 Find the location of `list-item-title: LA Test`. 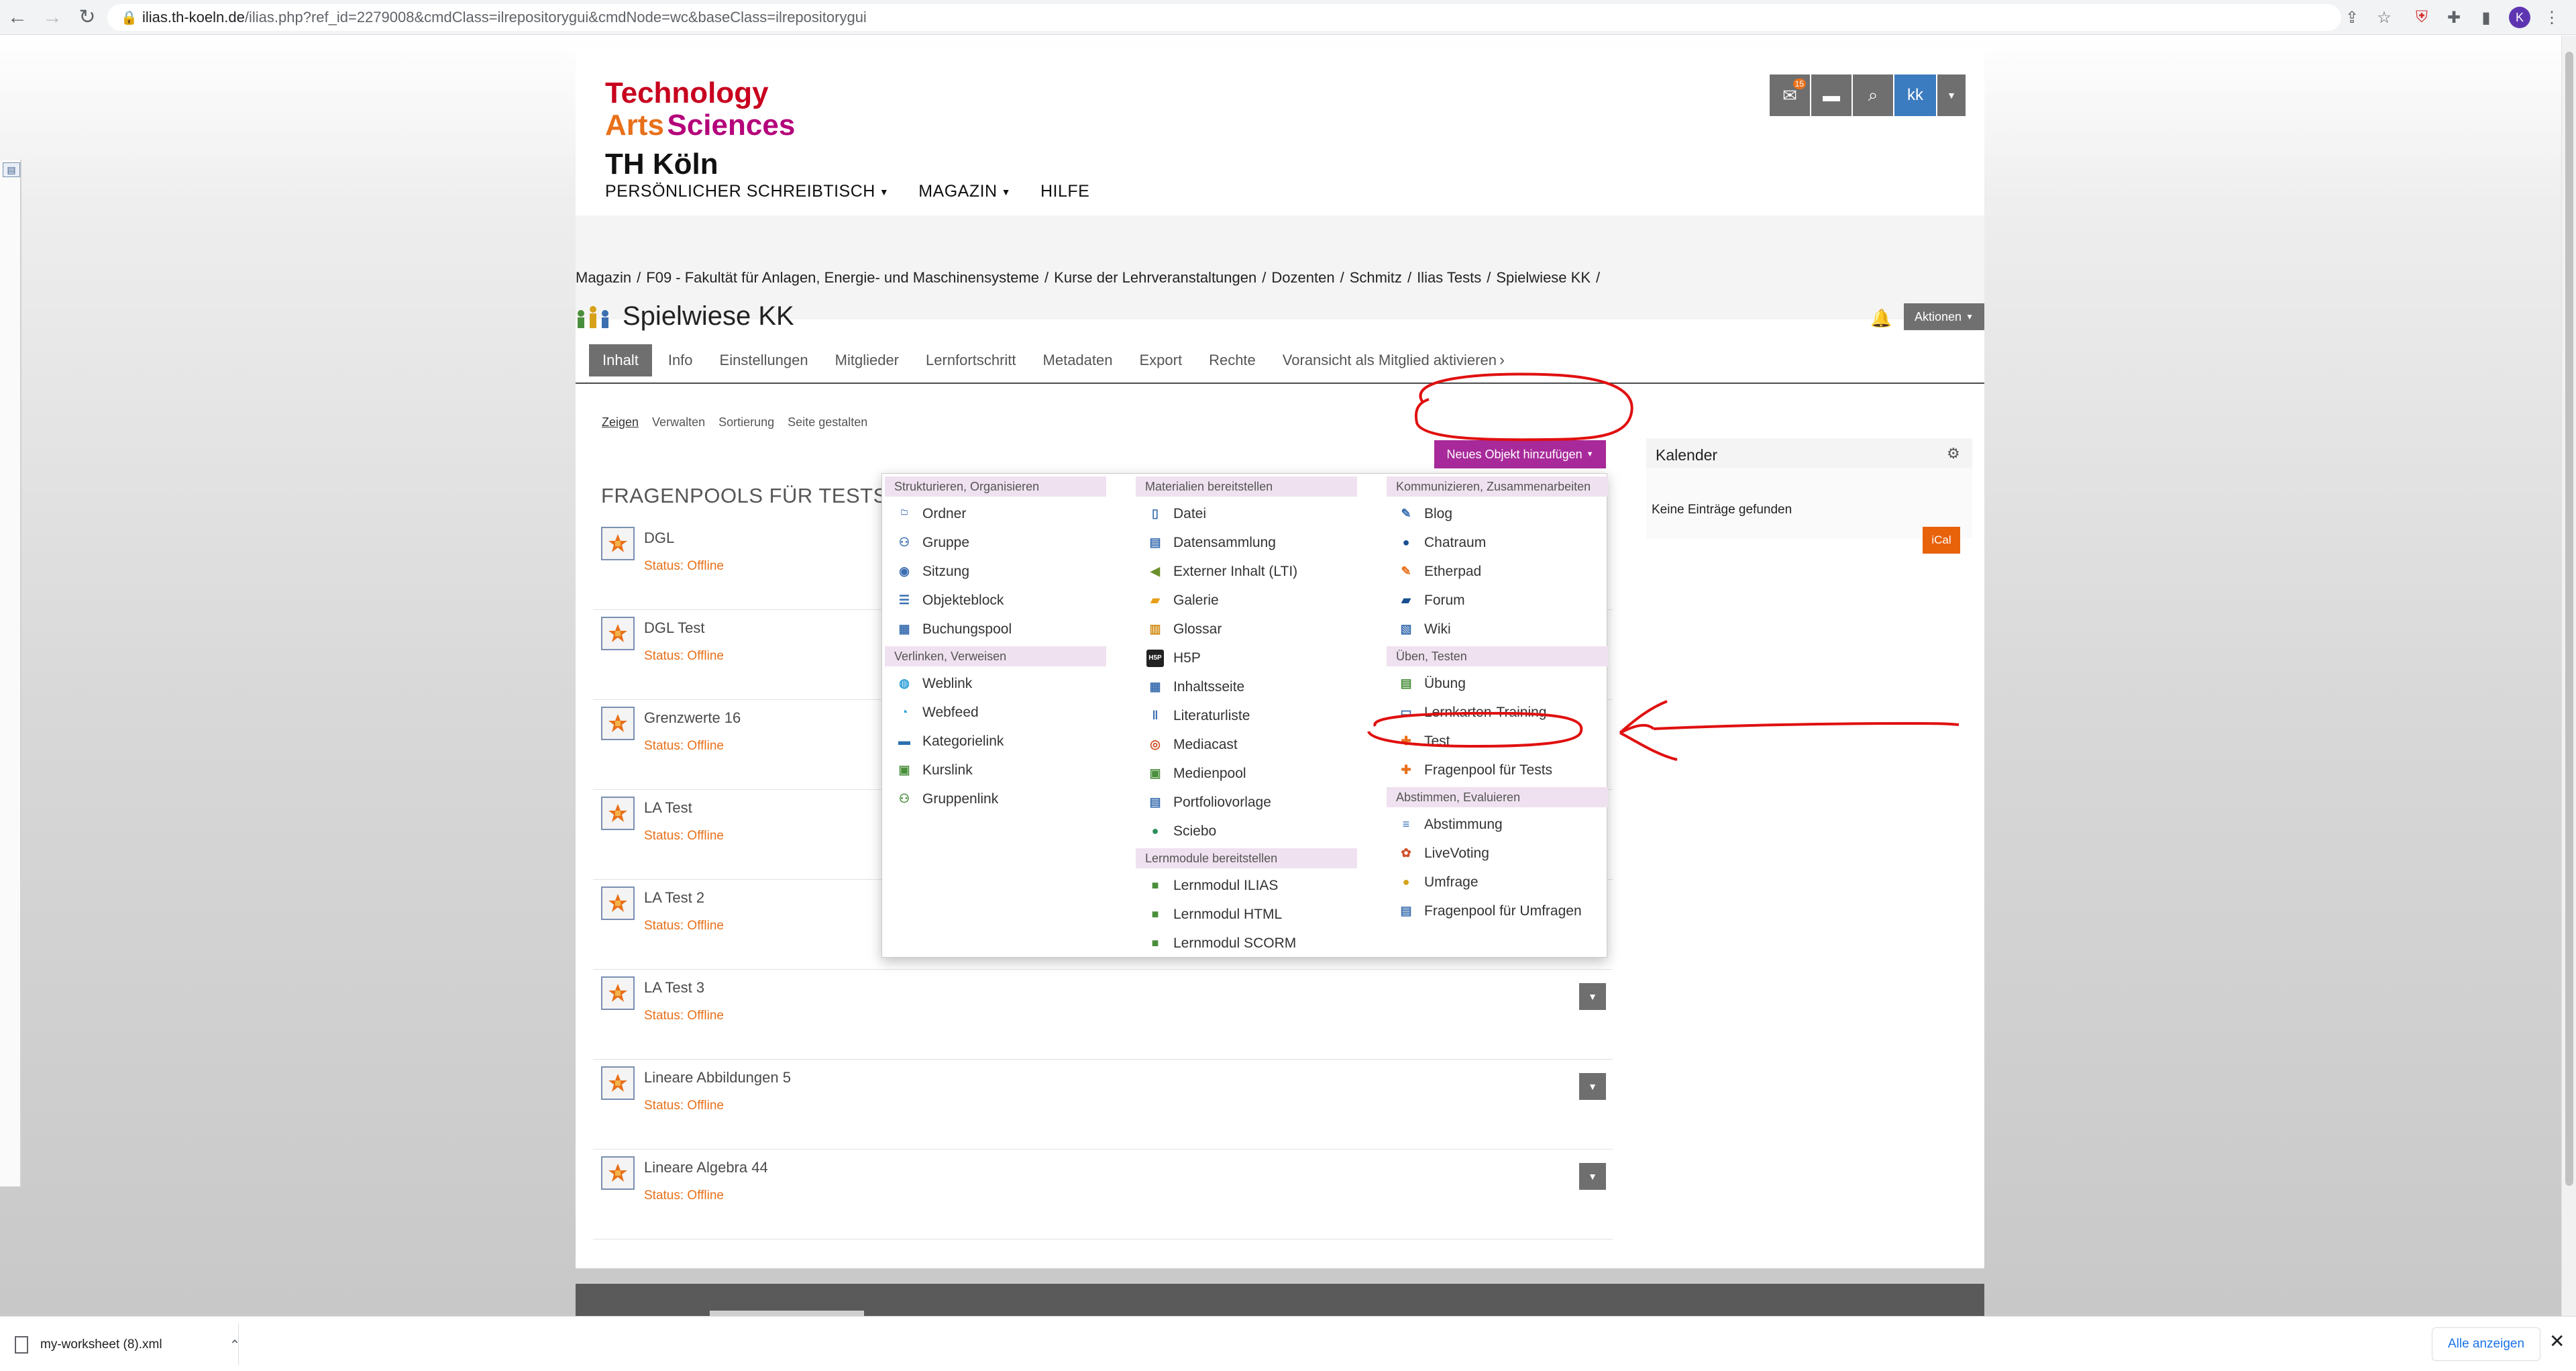

list-item-title: LA Test is located at coordinates (668, 808).